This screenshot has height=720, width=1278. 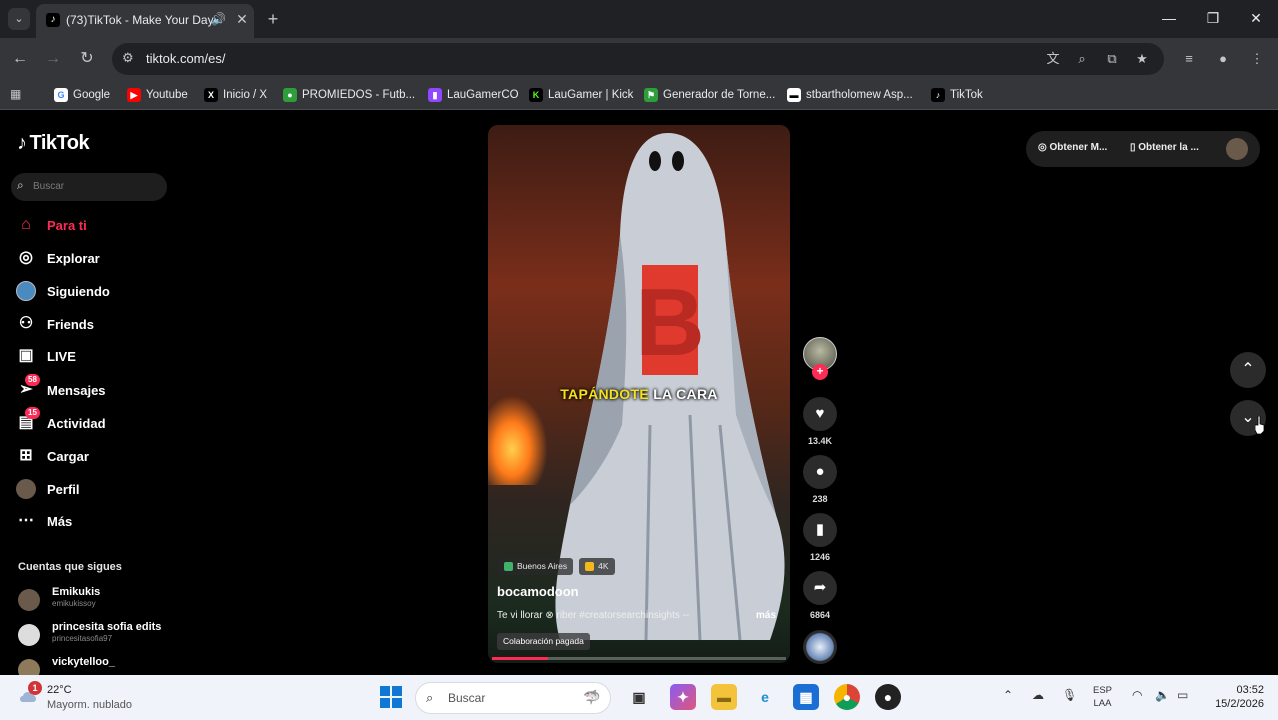 I want to click on nav-live: ▣ LIVE, so click(x=46, y=356).